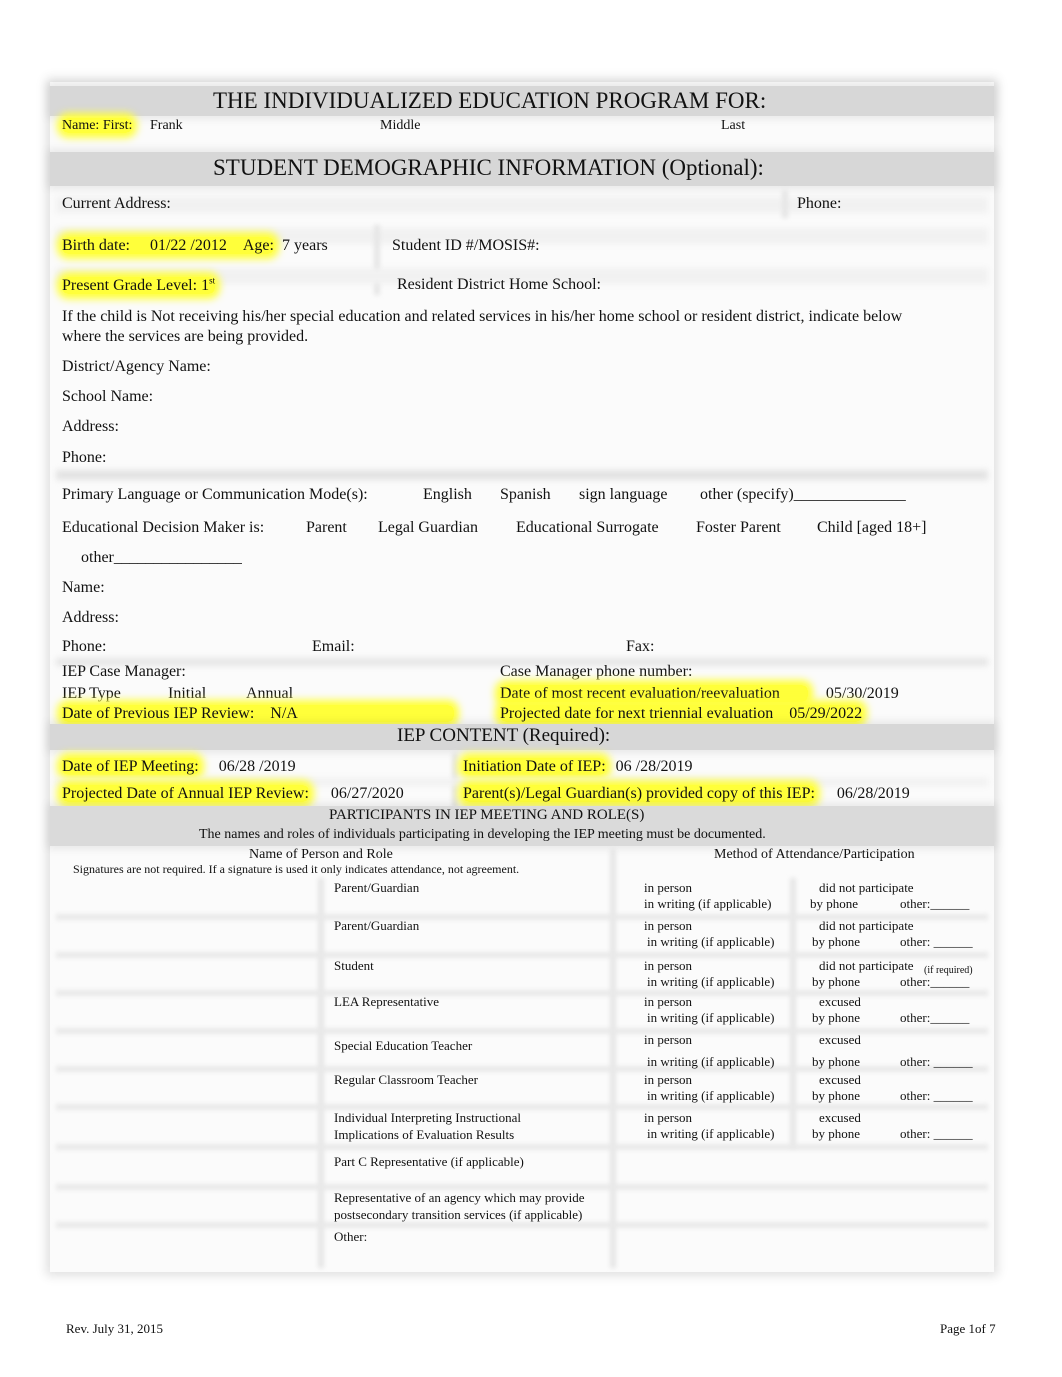 This screenshot has width=1062, height=1377. What do you see at coordinates (333, 647) in the screenshot?
I see `dm-email-label: Email:` at bounding box center [333, 647].